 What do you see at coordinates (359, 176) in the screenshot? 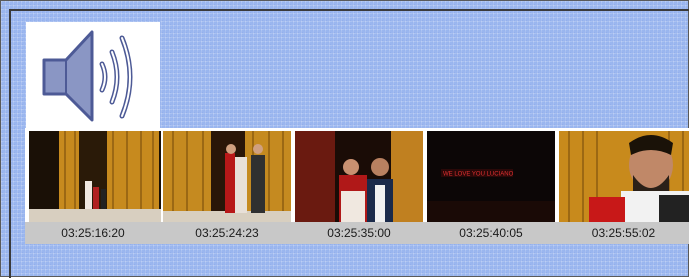
I see `thumbnail-3-image` at bounding box center [359, 176].